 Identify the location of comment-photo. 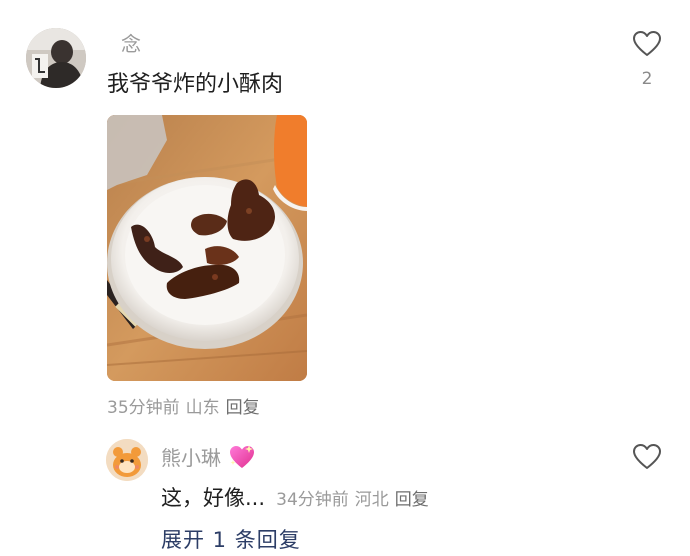
(207, 248).